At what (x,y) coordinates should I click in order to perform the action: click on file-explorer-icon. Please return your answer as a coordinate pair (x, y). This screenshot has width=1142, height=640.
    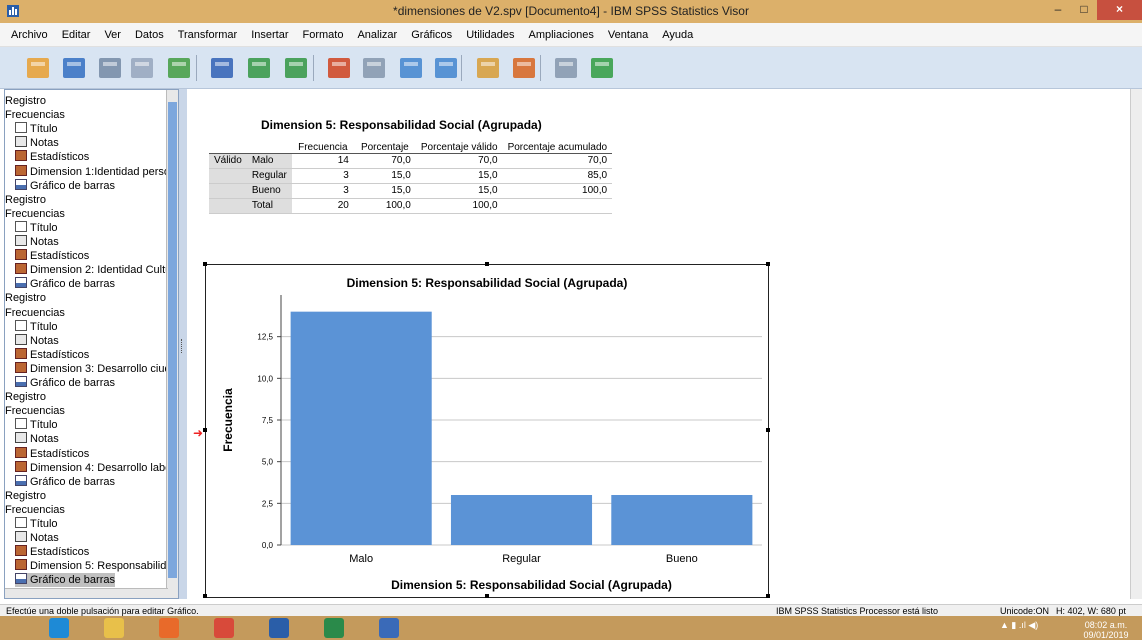
    Looking at the image, I should click on (113, 628).